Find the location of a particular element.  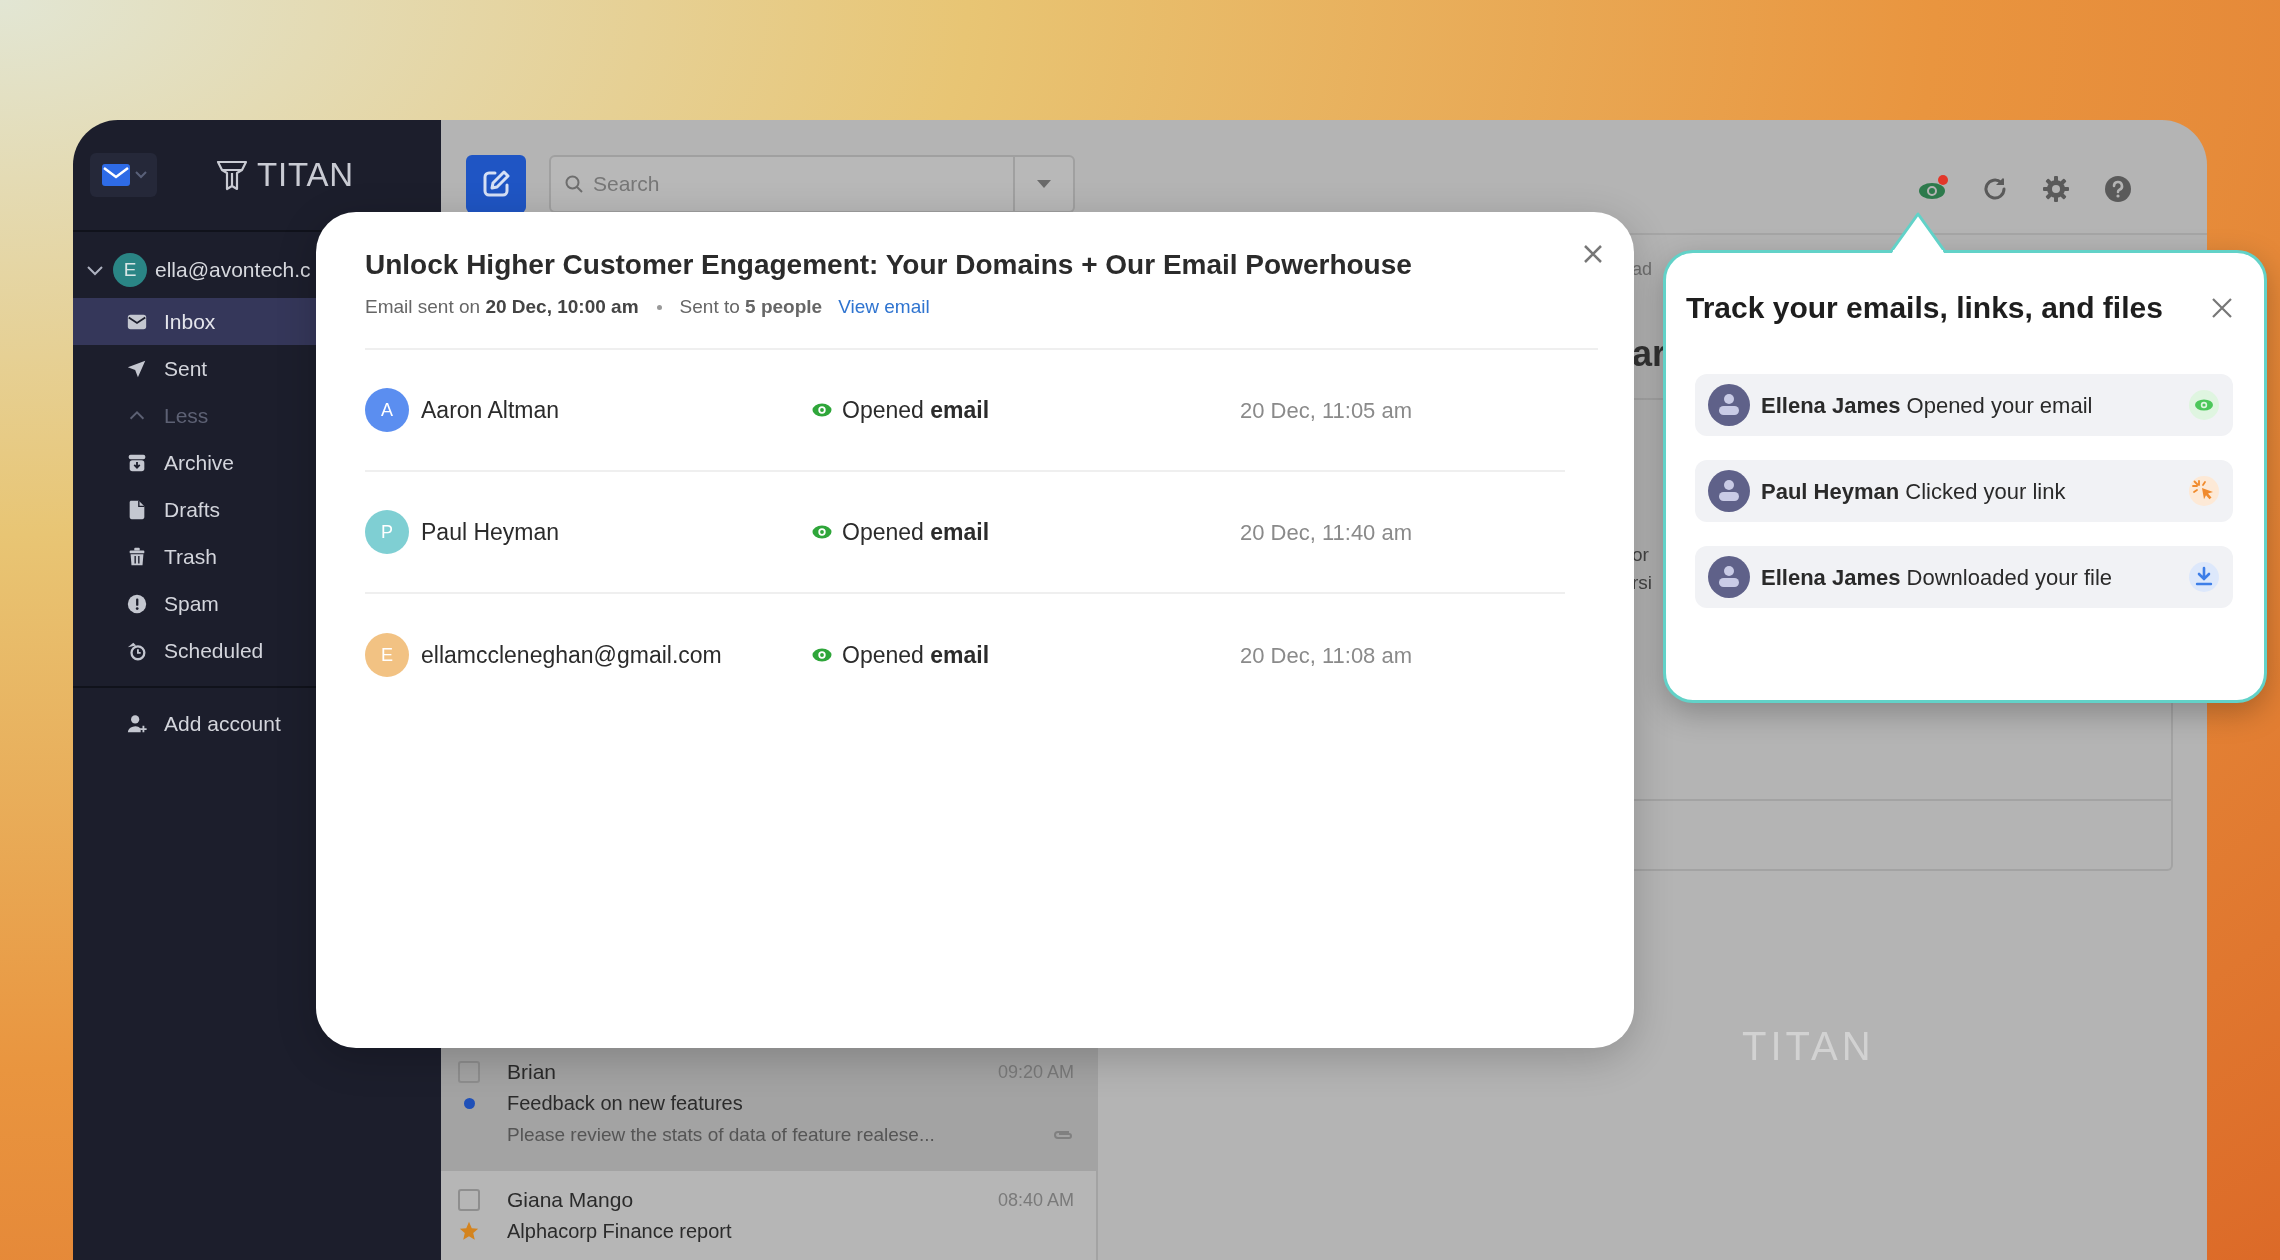

text-fragment: ar is located at coordinates (1649, 356).